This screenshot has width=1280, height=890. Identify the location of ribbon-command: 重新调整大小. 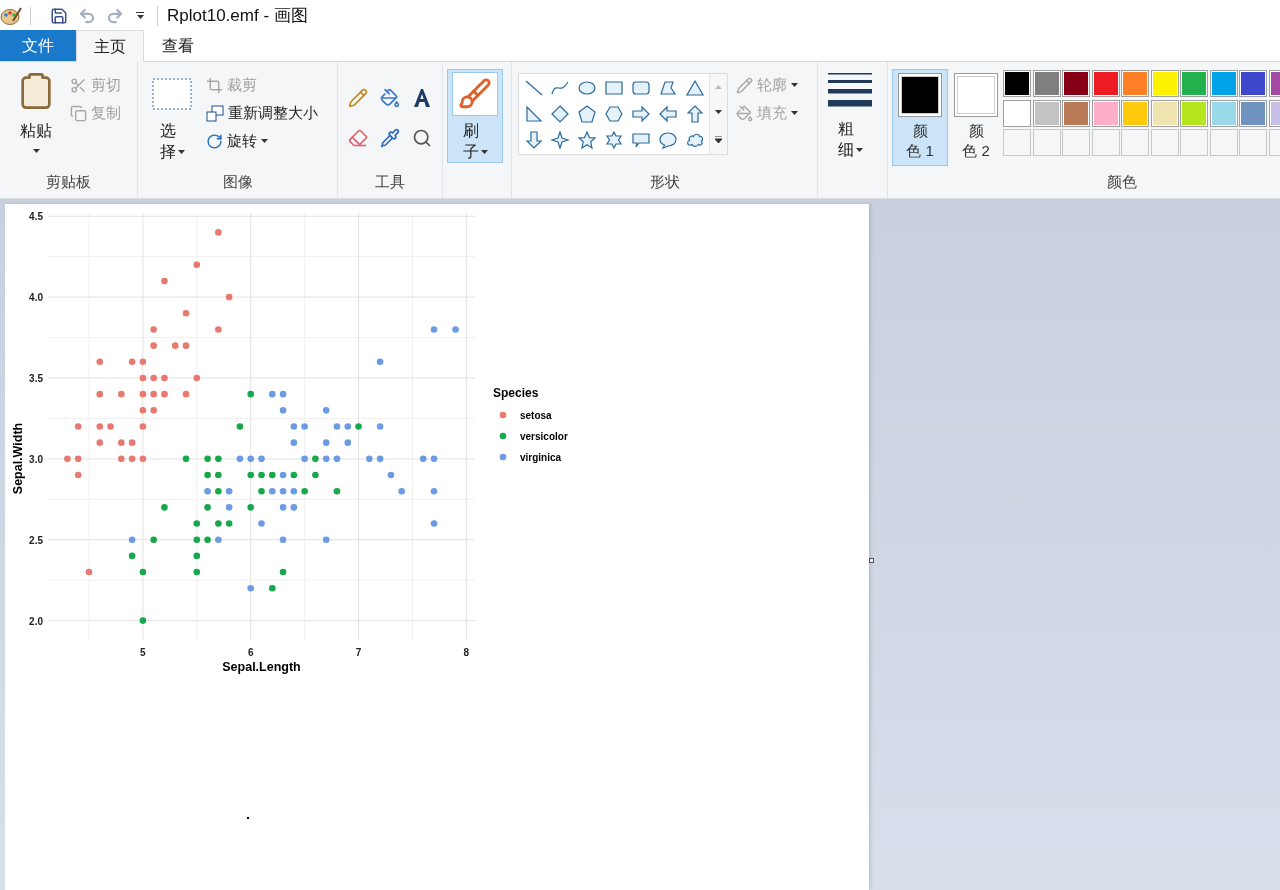
(262, 113).